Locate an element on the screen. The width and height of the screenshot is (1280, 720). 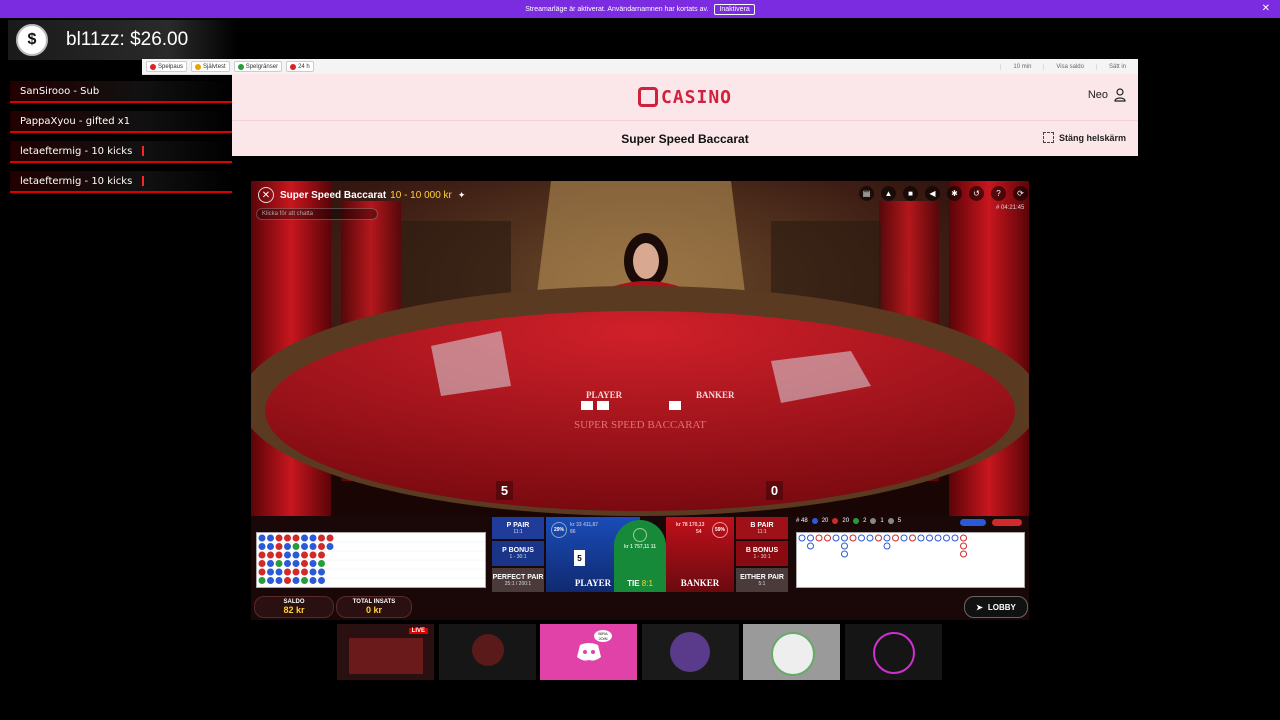
show-balance-button: Visa saldo is located at coordinates (1069, 66).